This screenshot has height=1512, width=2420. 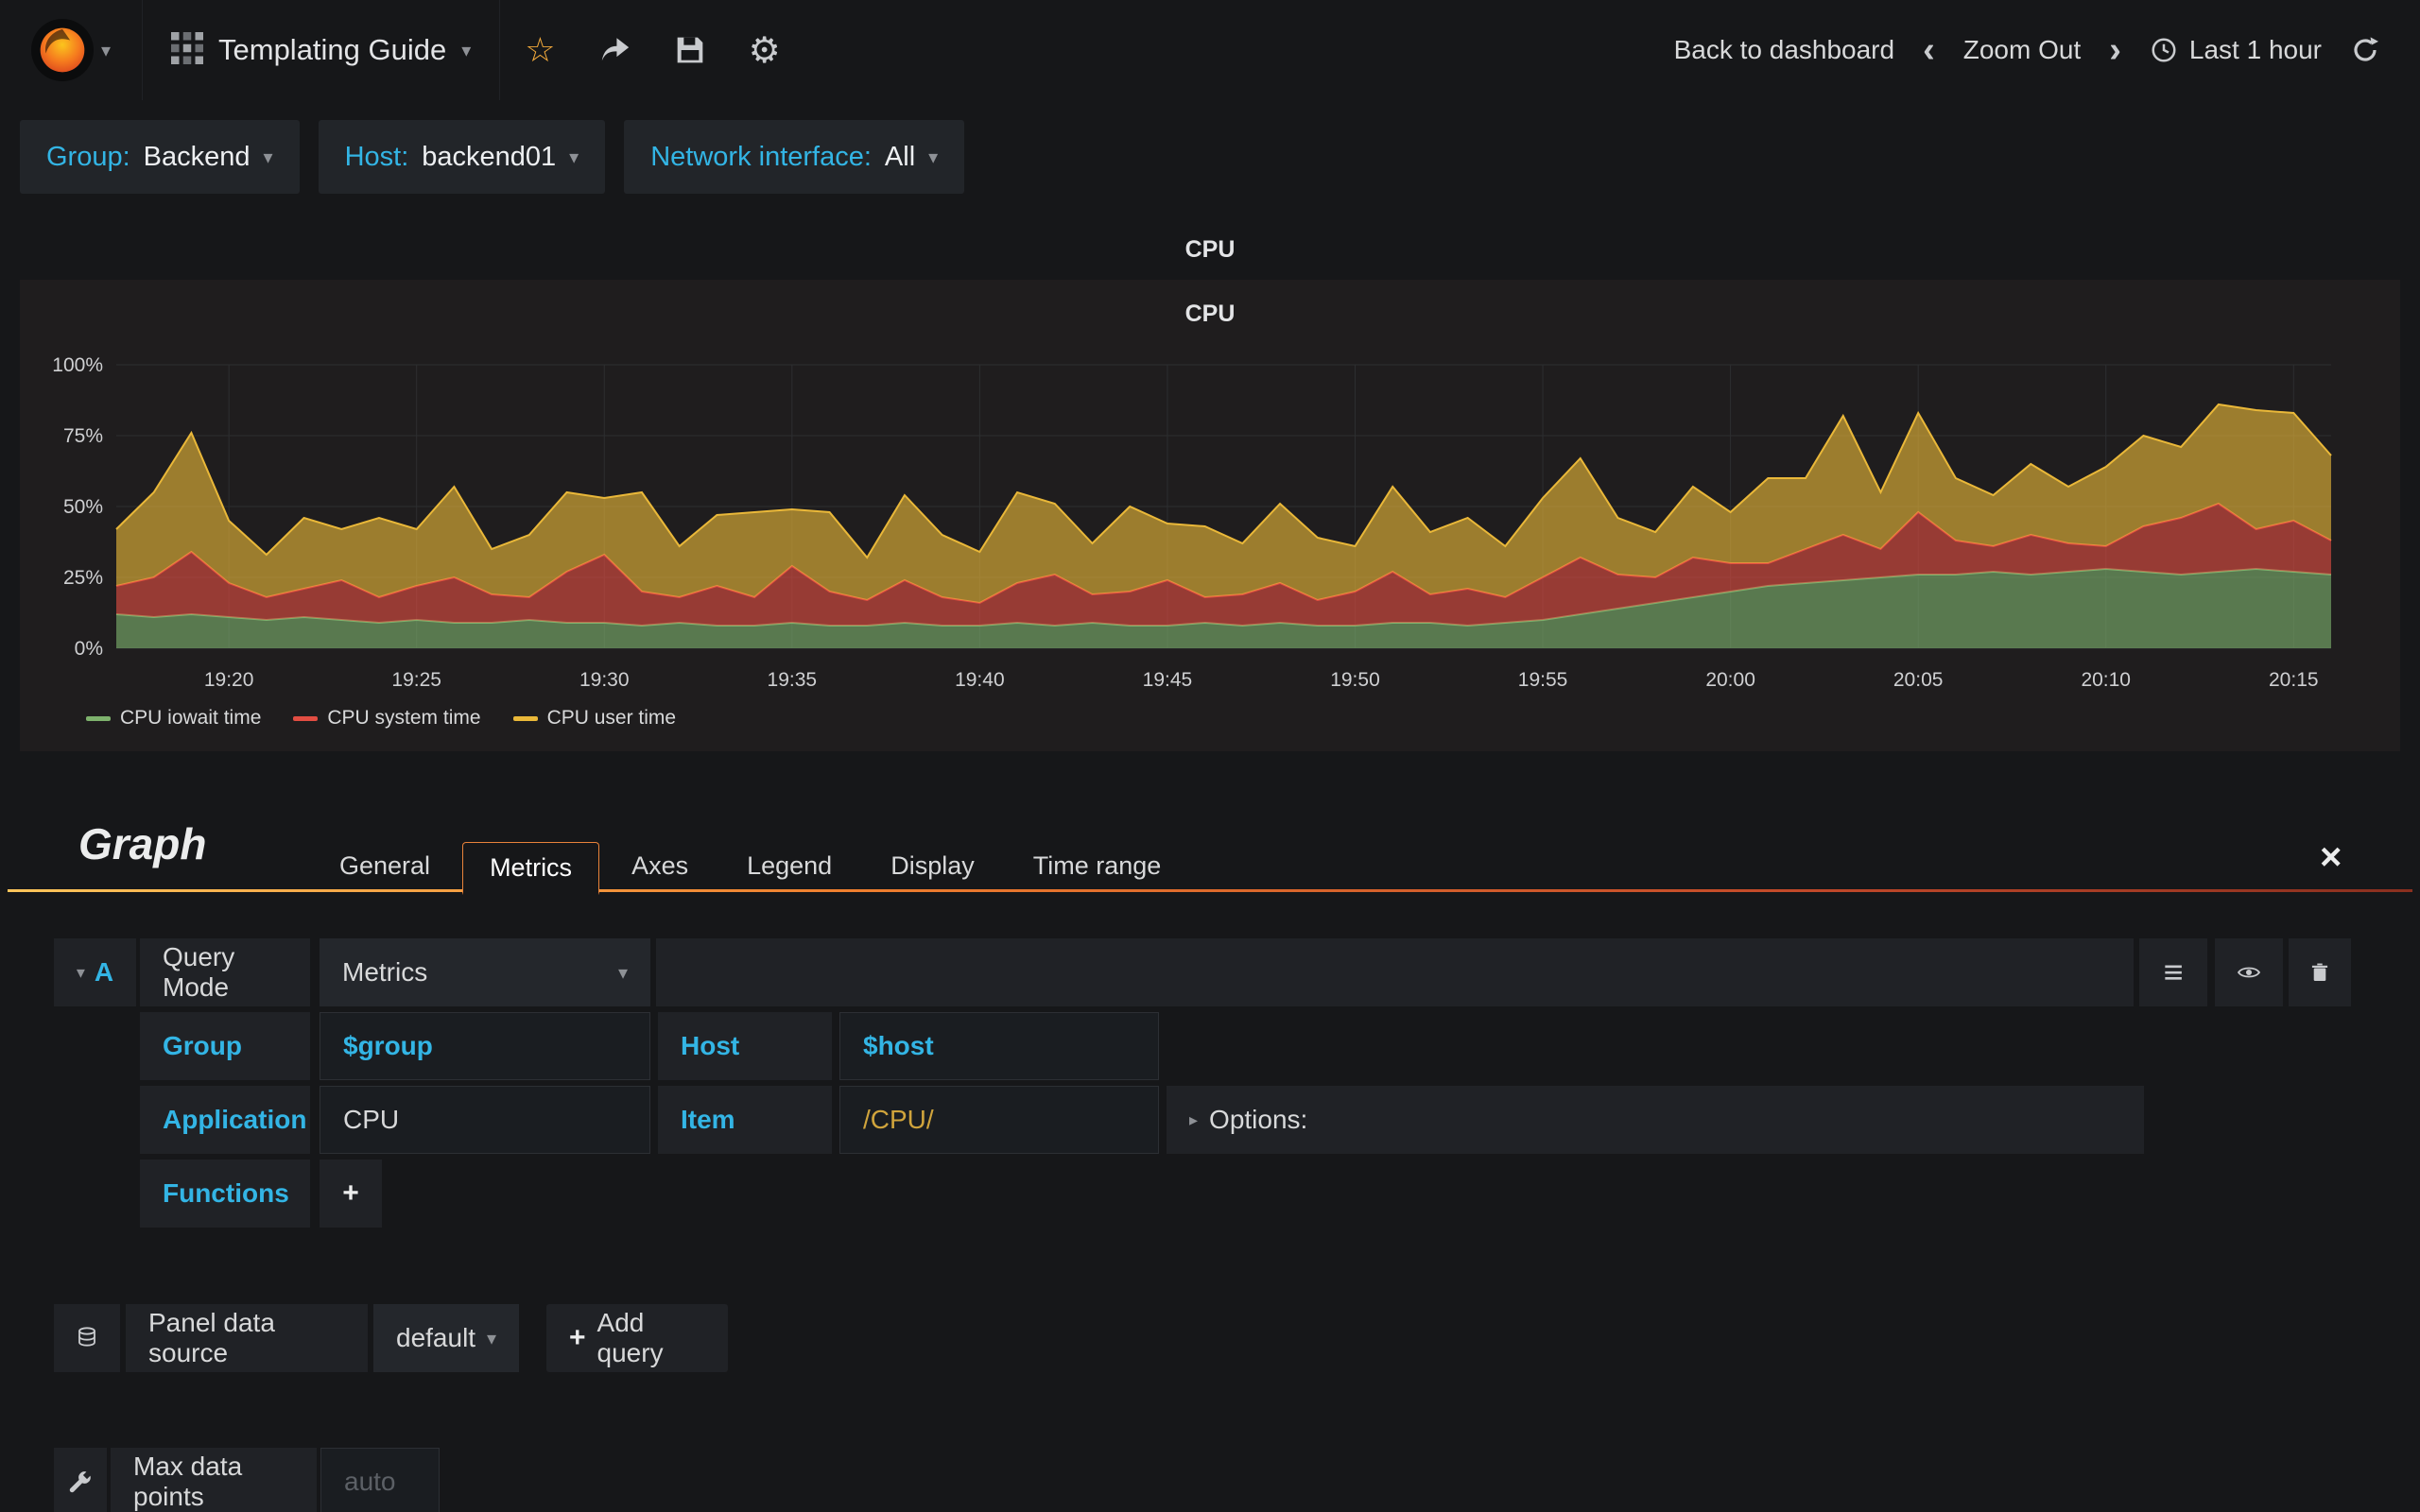 What do you see at coordinates (1395, 972) in the screenshot?
I see `query-row-filler` at bounding box center [1395, 972].